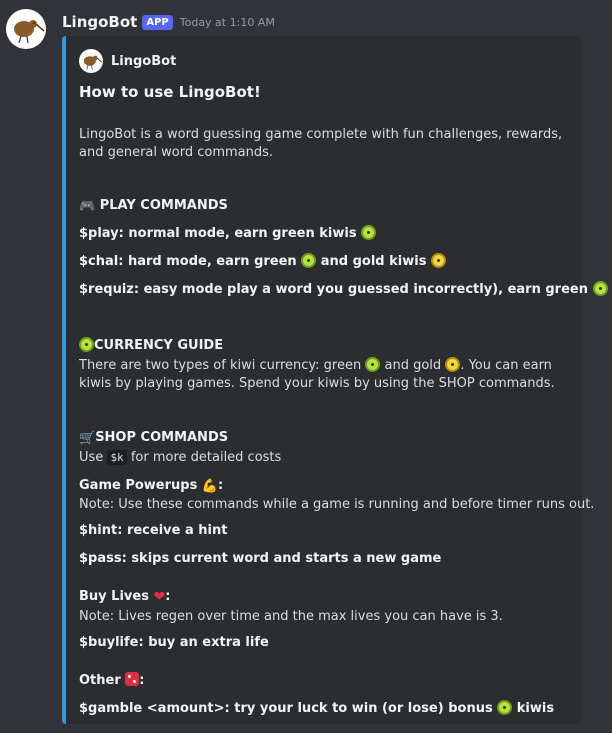 The width and height of the screenshot is (612, 733). Describe the element at coordinates (151, 346) in the screenshot. I see `currency-guide-heading: CURRENCY GUIDE` at that location.